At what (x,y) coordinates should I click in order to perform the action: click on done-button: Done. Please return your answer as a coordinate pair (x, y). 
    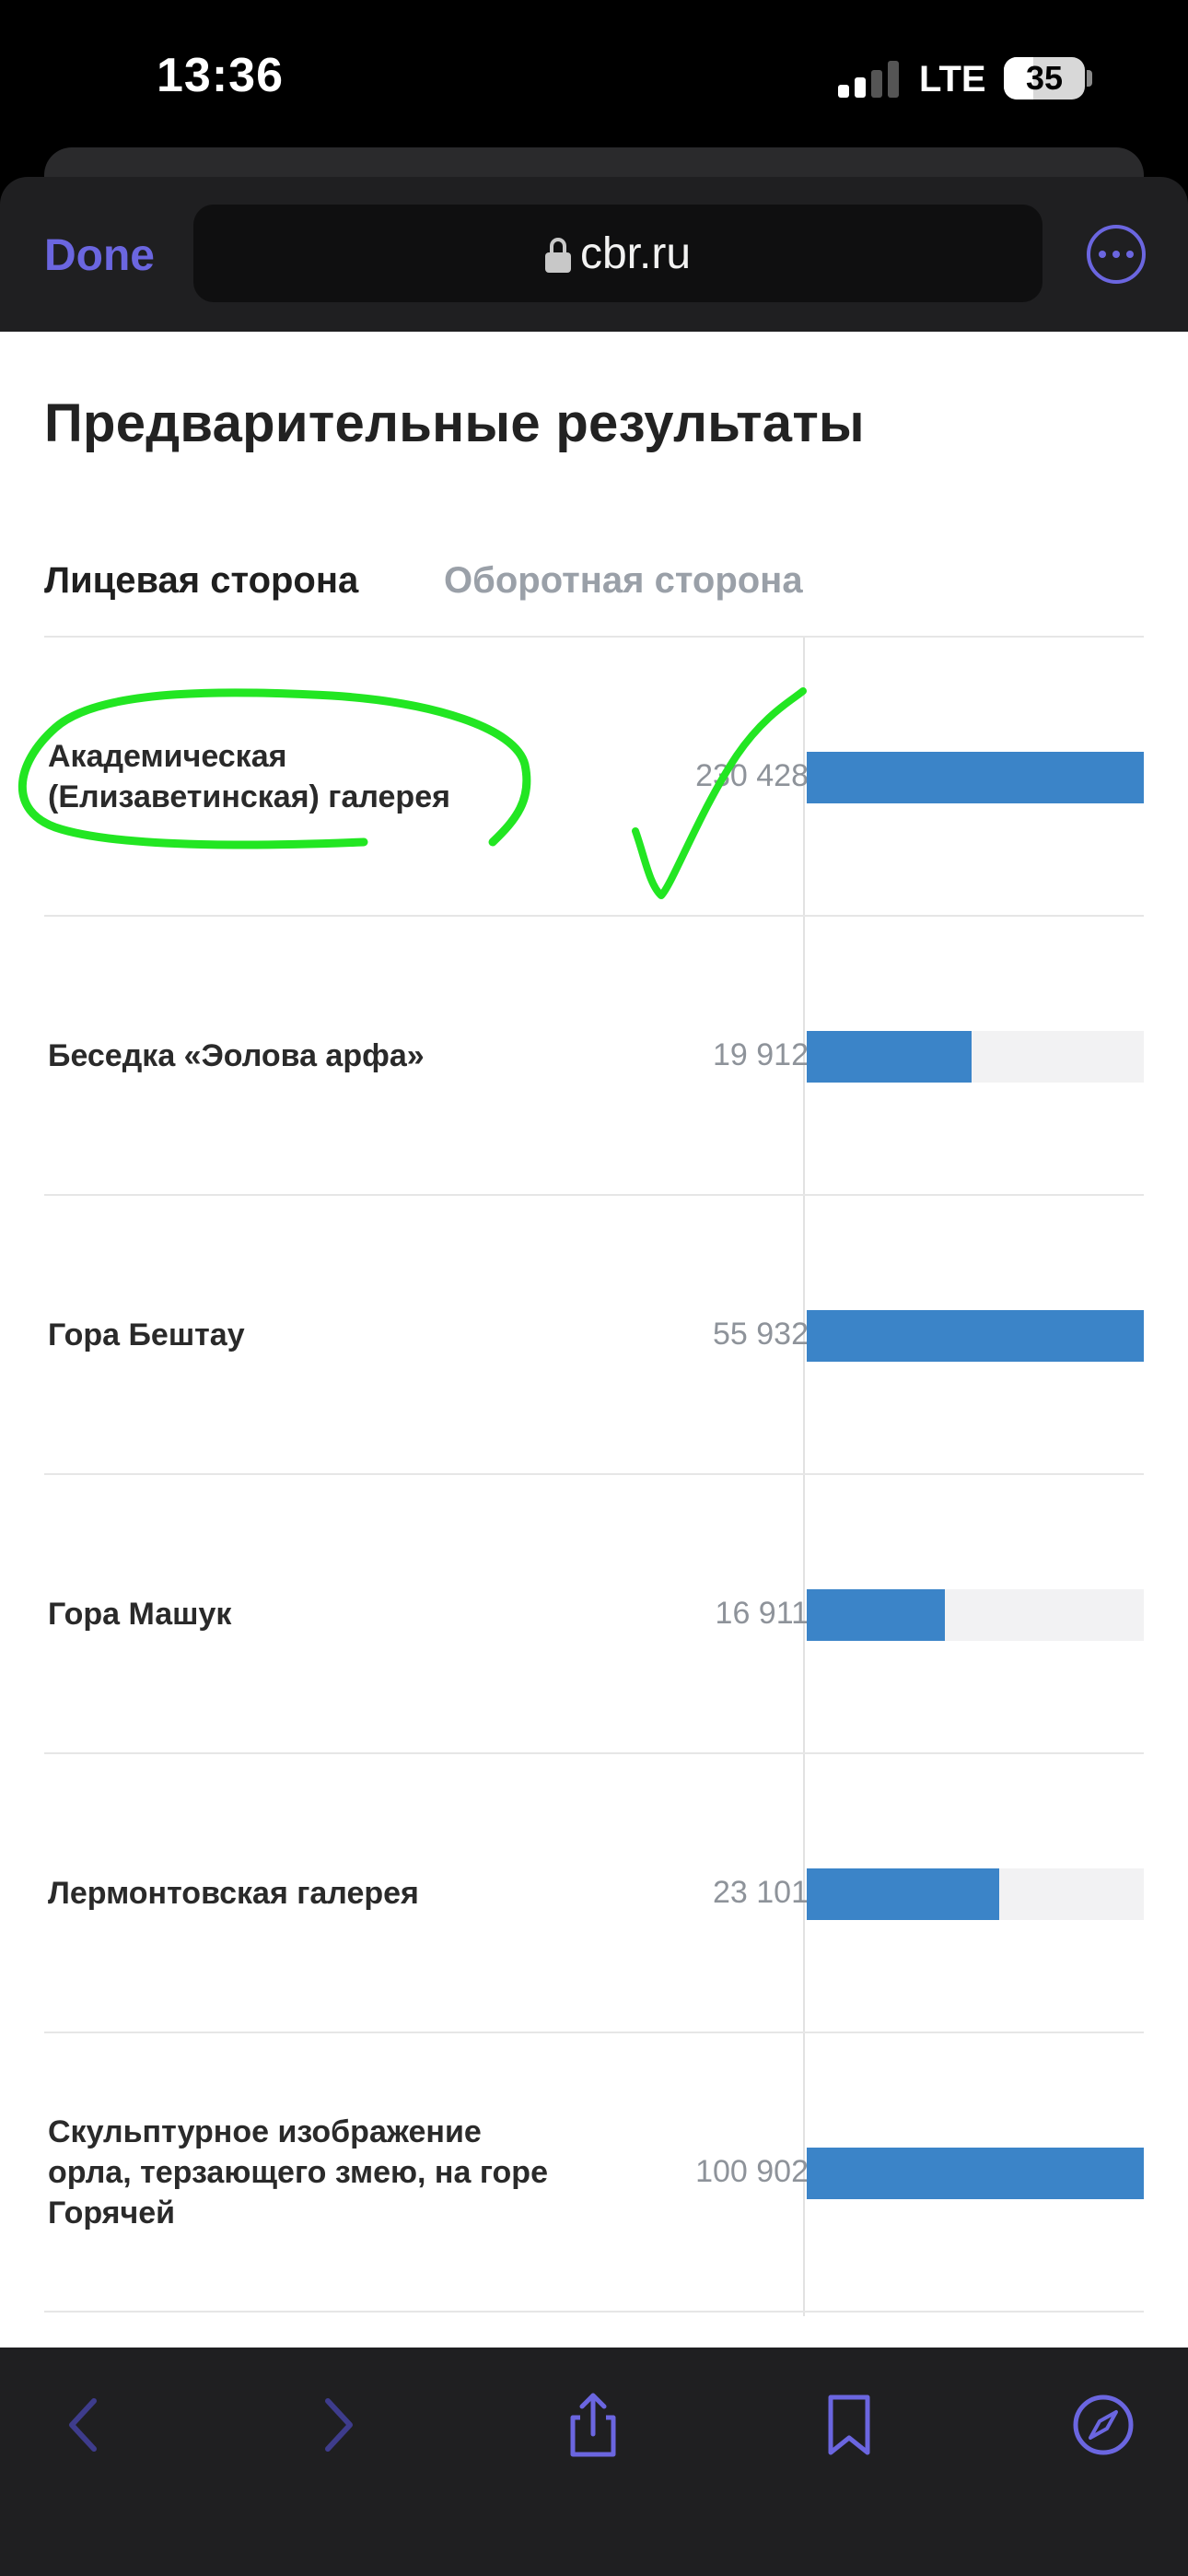
    Looking at the image, I should click on (99, 256).